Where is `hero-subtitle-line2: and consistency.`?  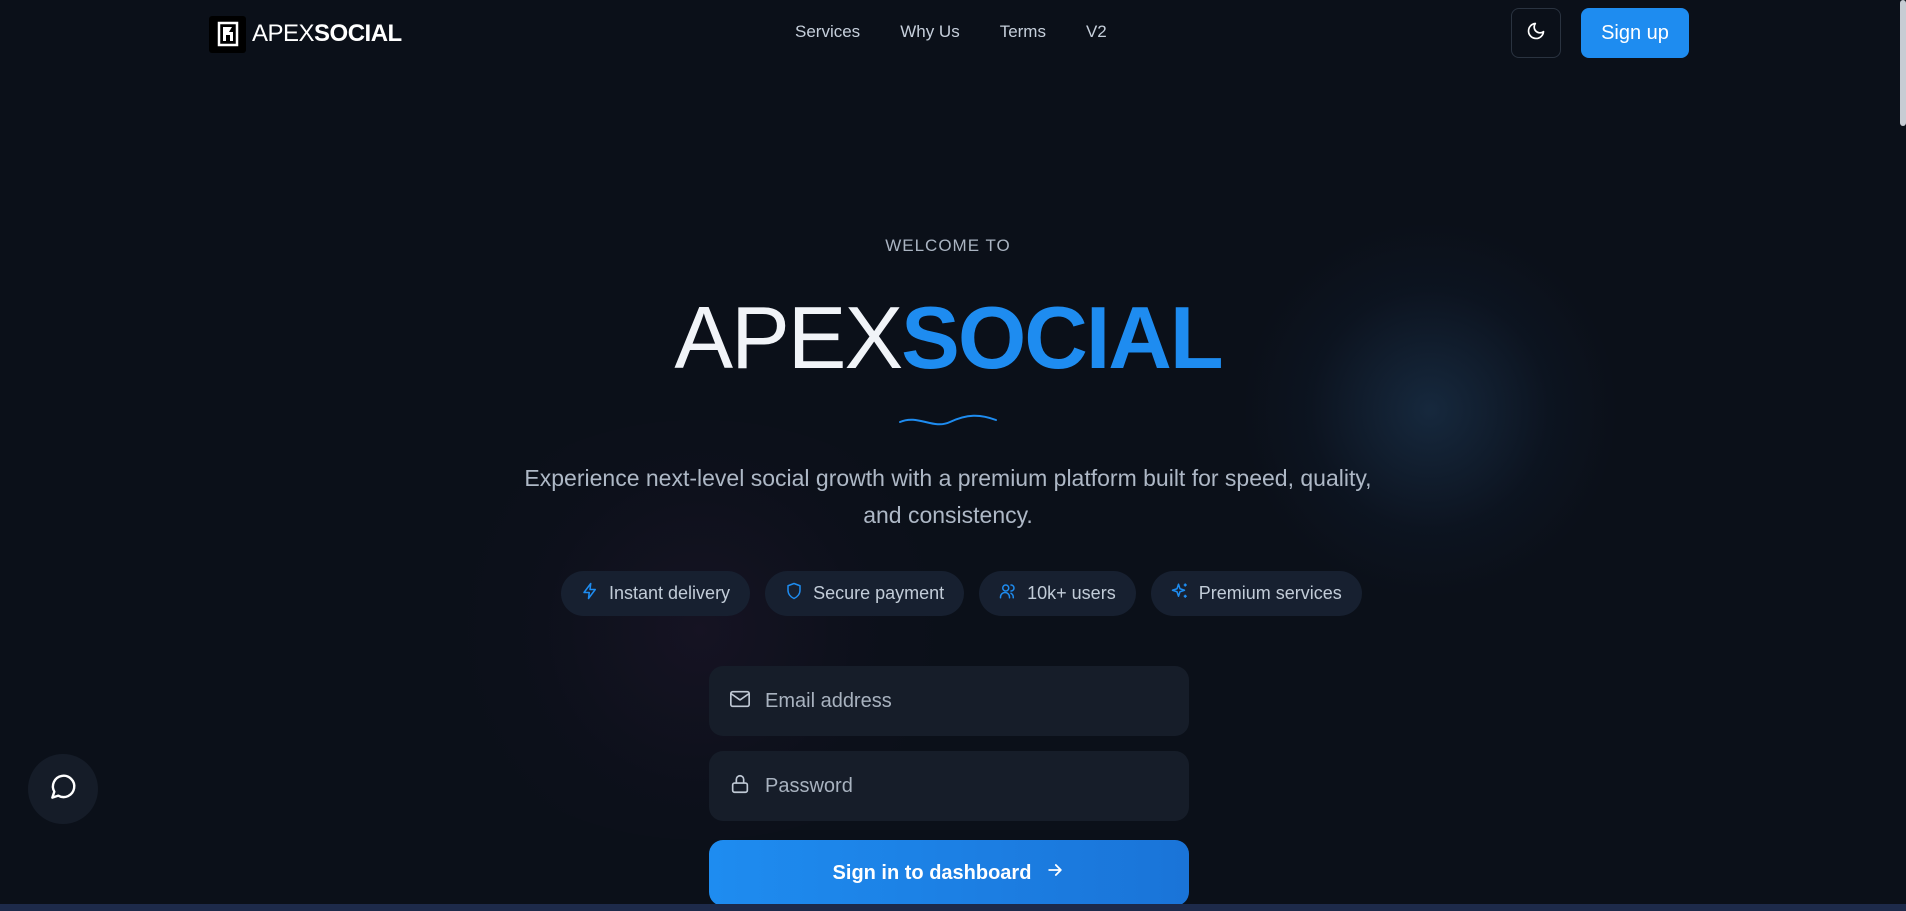
hero-subtitle-line2: and consistency. is located at coordinates (948, 515).